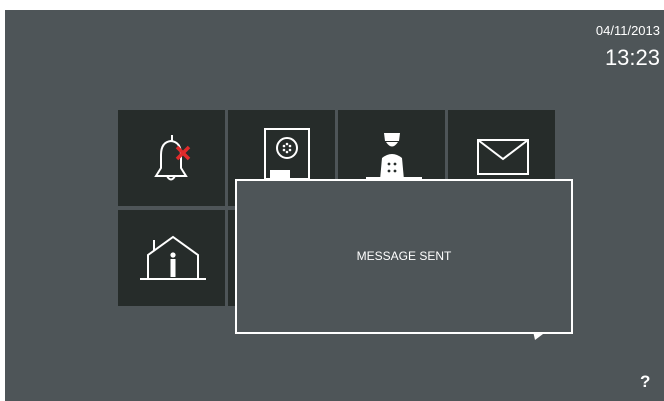 The image size is (664, 401). What do you see at coordinates (632, 57) in the screenshot?
I see `status-time: 13:23` at bounding box center [632, 57].